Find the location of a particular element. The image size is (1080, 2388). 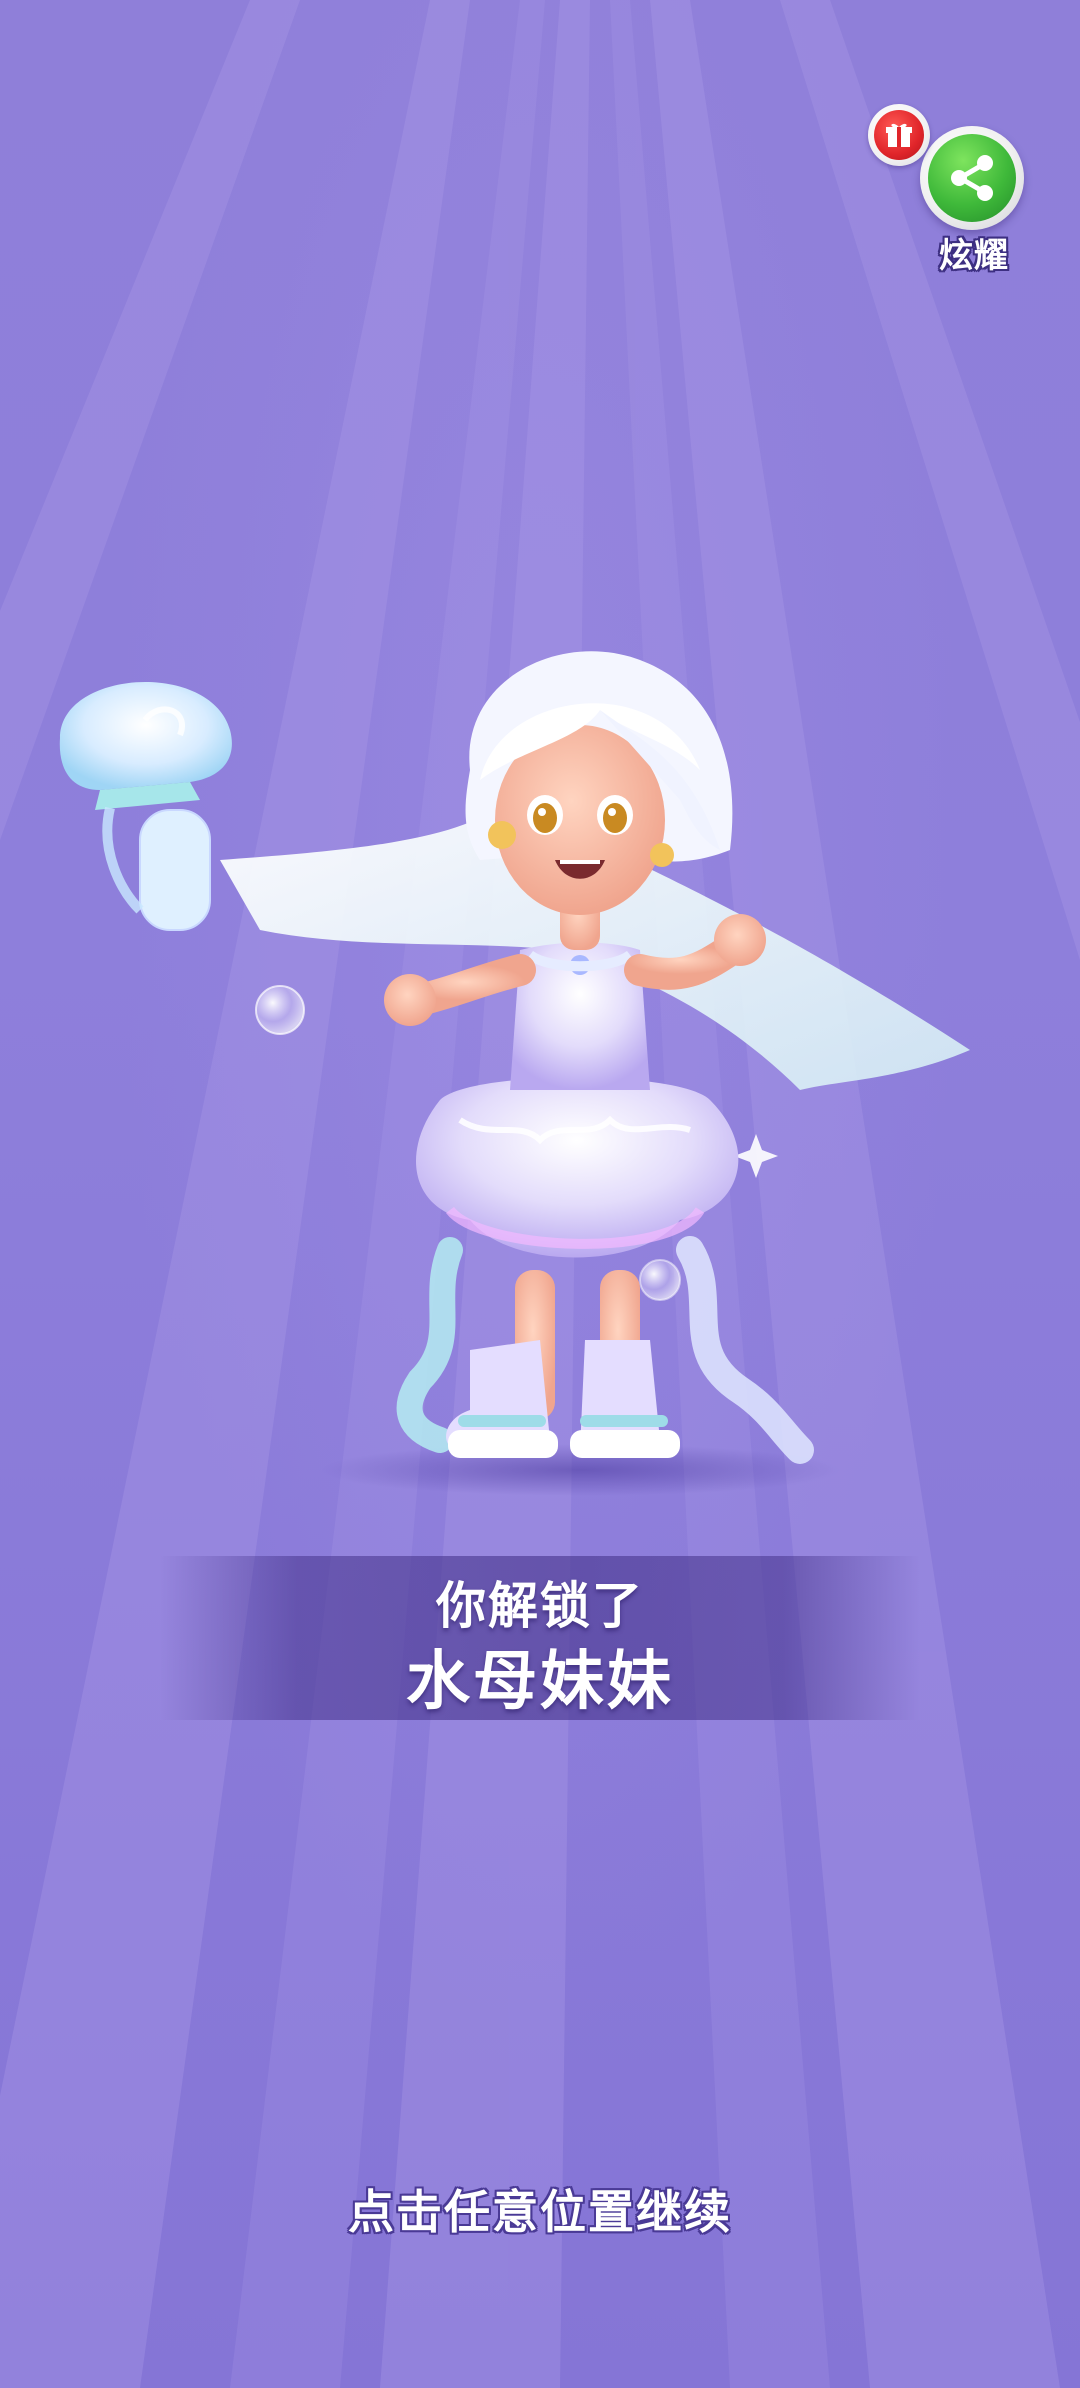

share-button is located at coordinates (972, 178).